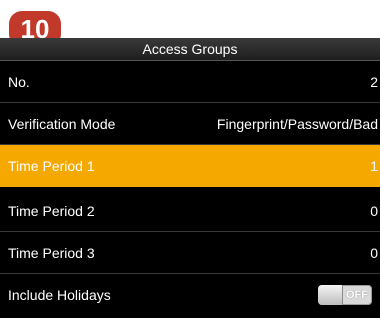  Describe the element at coordinates (190, 253) in the screenshot. I see `row-time-period-3: Time Period 3 0` at that location.